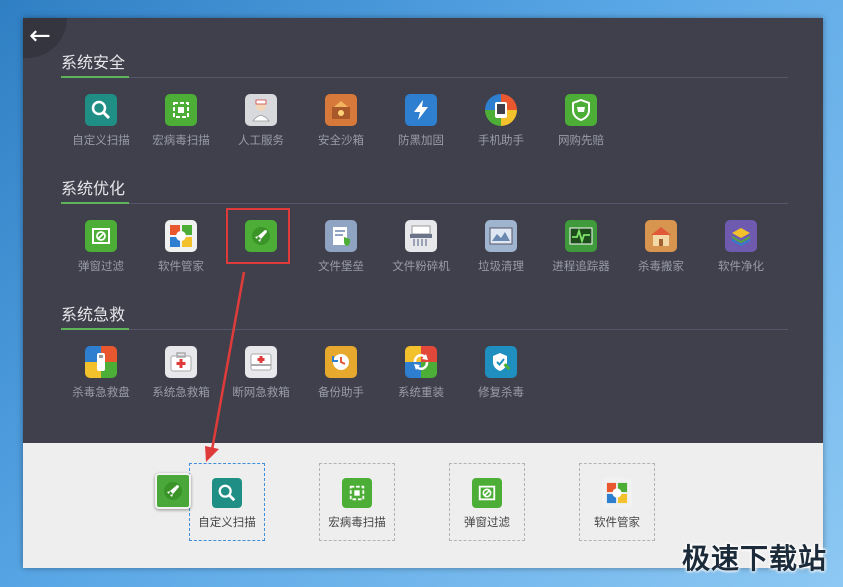  What do you see at coordinates (754, 558) in the screenshot?
I see `watermark: 极速下载站` at bounding box center [754, 558].